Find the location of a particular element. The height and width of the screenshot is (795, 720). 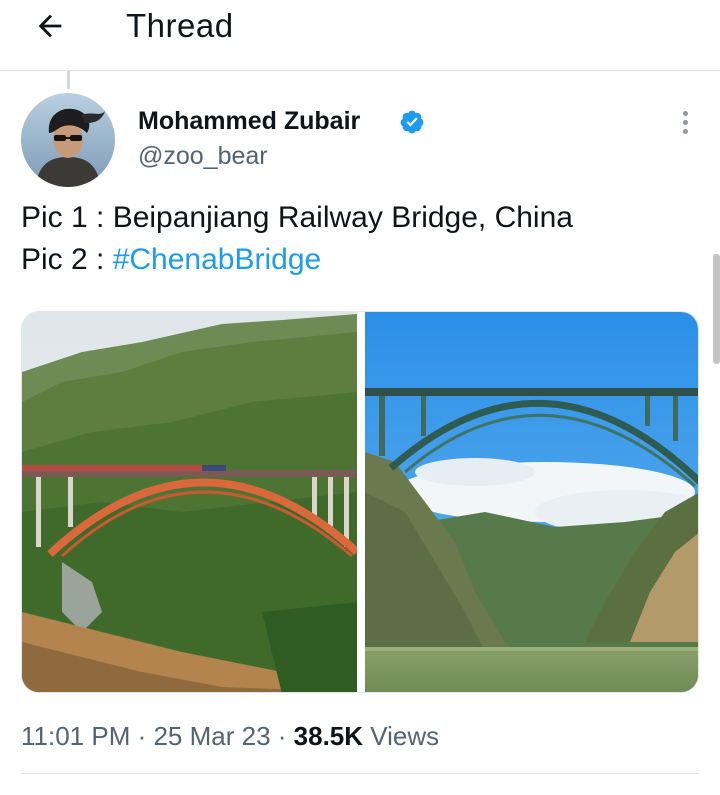

views-label: Views is located at coordinates (401, 736).